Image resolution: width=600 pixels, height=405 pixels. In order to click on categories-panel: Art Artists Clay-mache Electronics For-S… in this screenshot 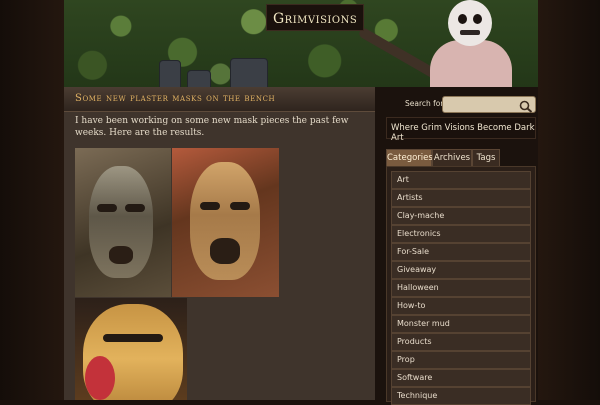, I will do `click(461, 285)`.